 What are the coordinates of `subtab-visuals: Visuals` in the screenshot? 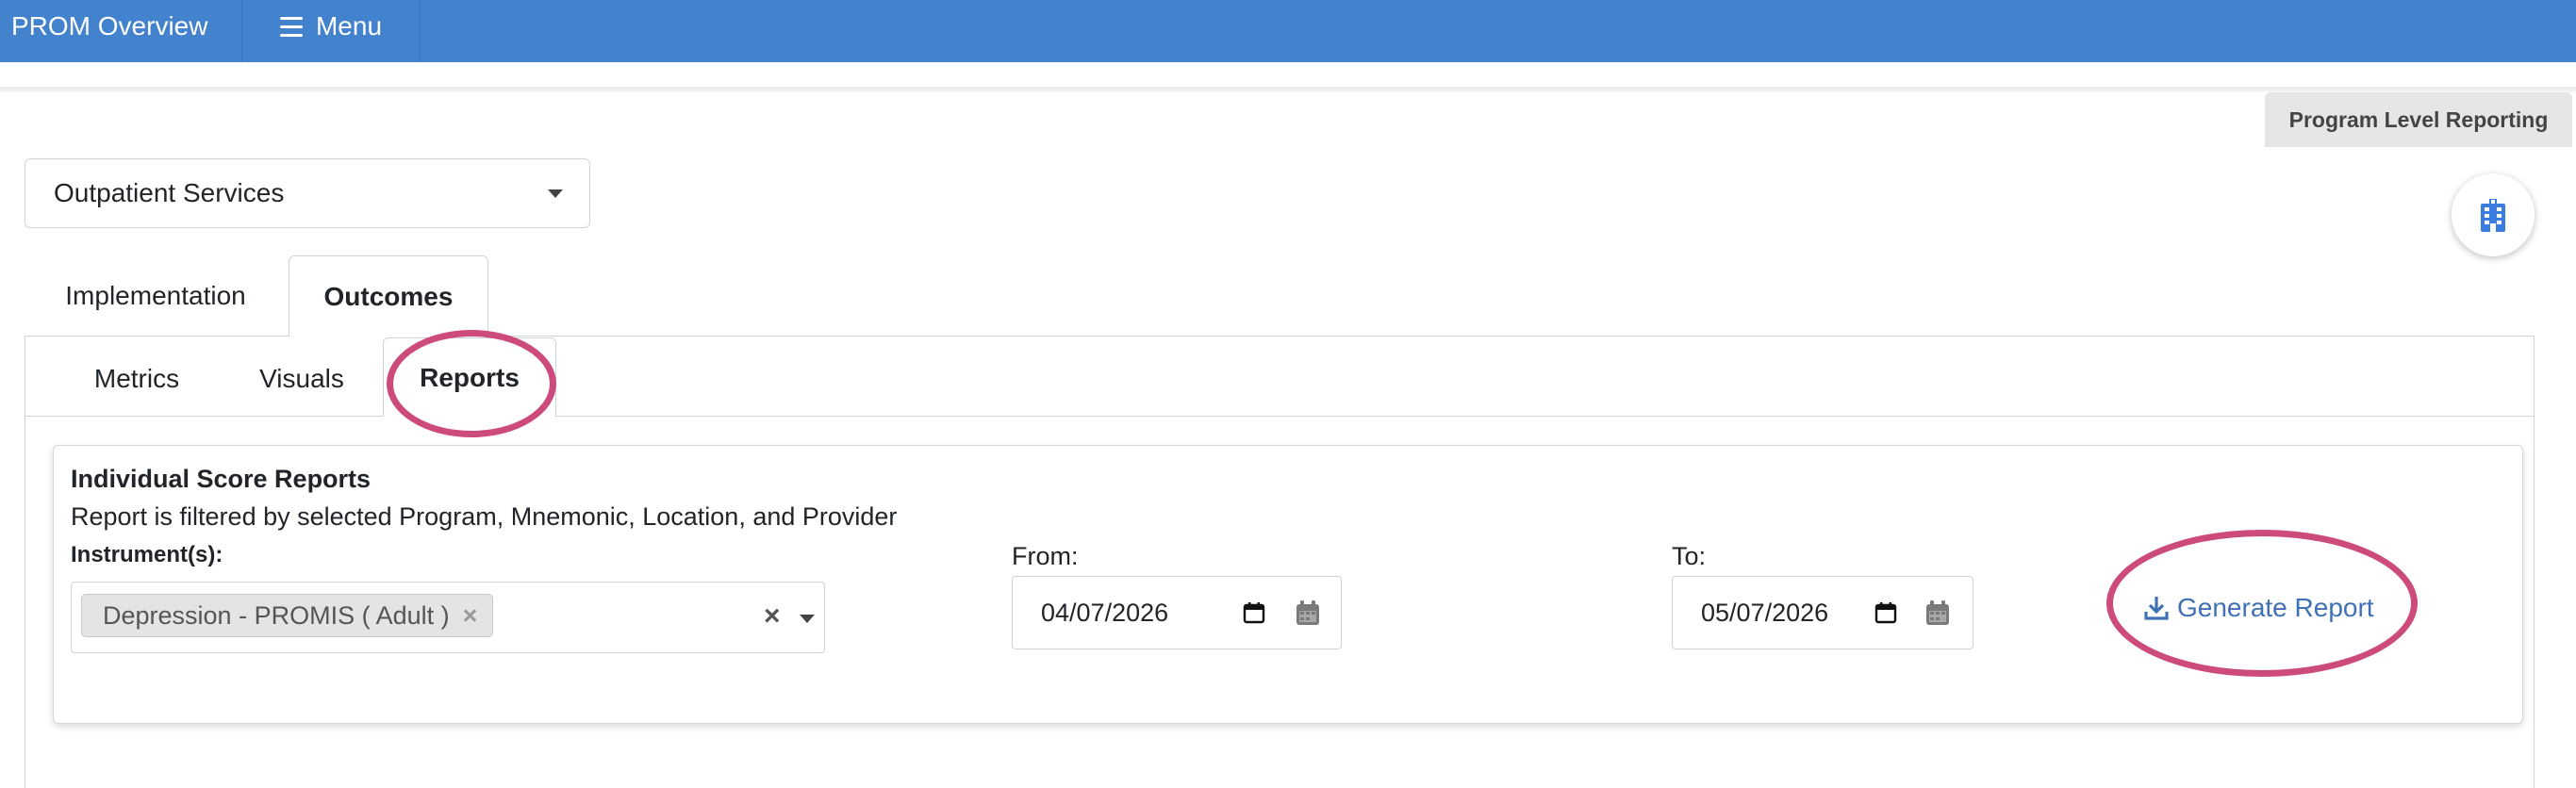 It's located at (301, 379).